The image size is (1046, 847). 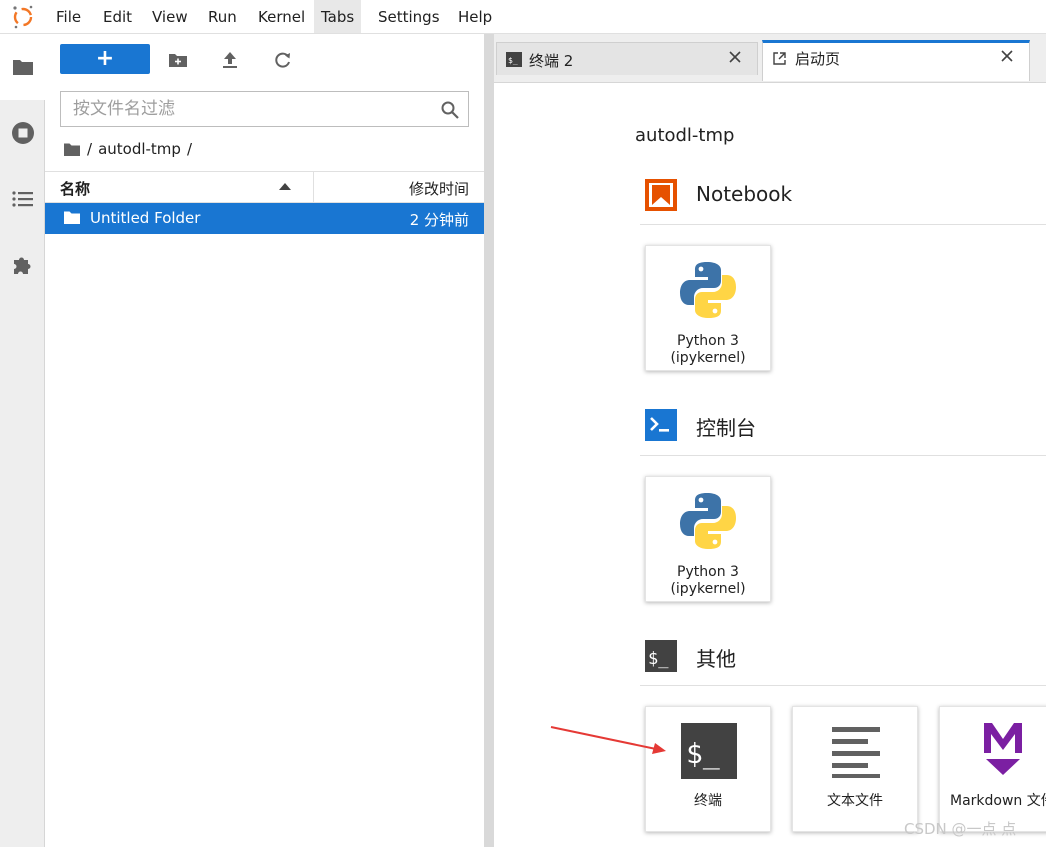 I want to click on new-folder-button, so click(x=178, y=60).